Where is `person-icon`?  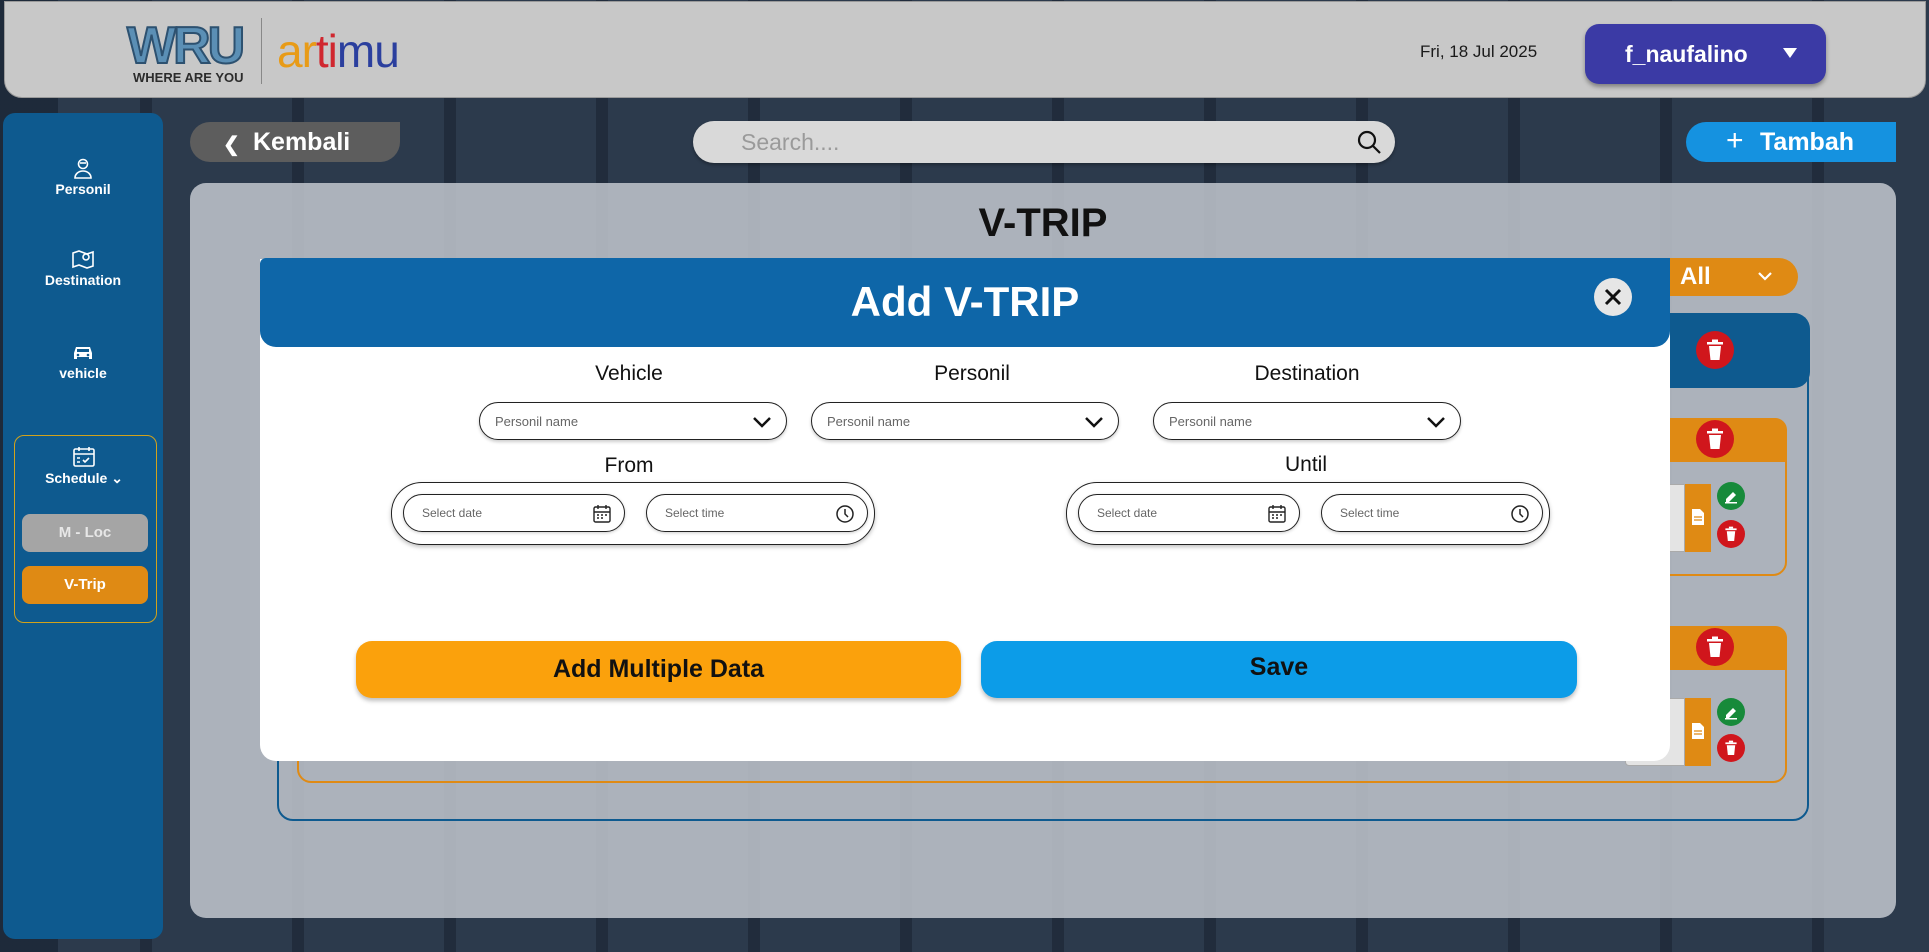 person-icon is located at coordinates (83, 168).